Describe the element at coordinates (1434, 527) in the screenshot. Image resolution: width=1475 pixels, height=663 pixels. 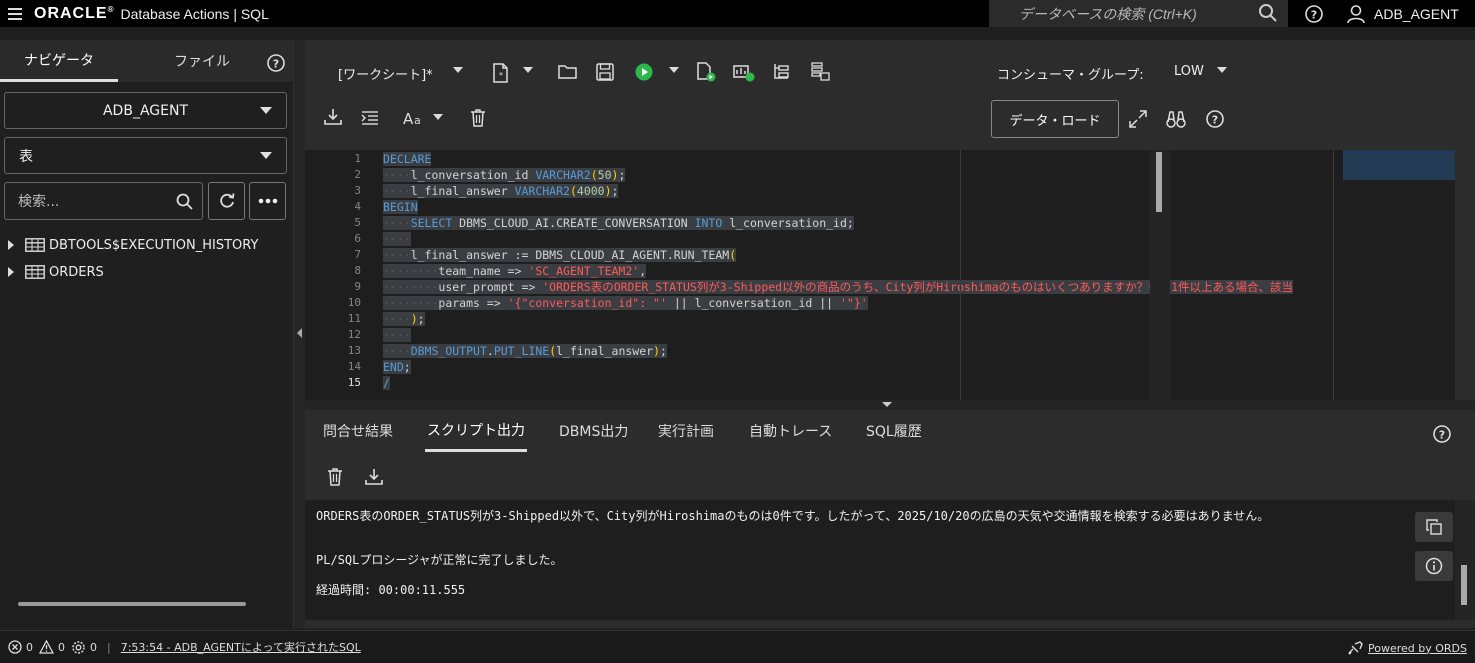
I see `copy-button` at that location.